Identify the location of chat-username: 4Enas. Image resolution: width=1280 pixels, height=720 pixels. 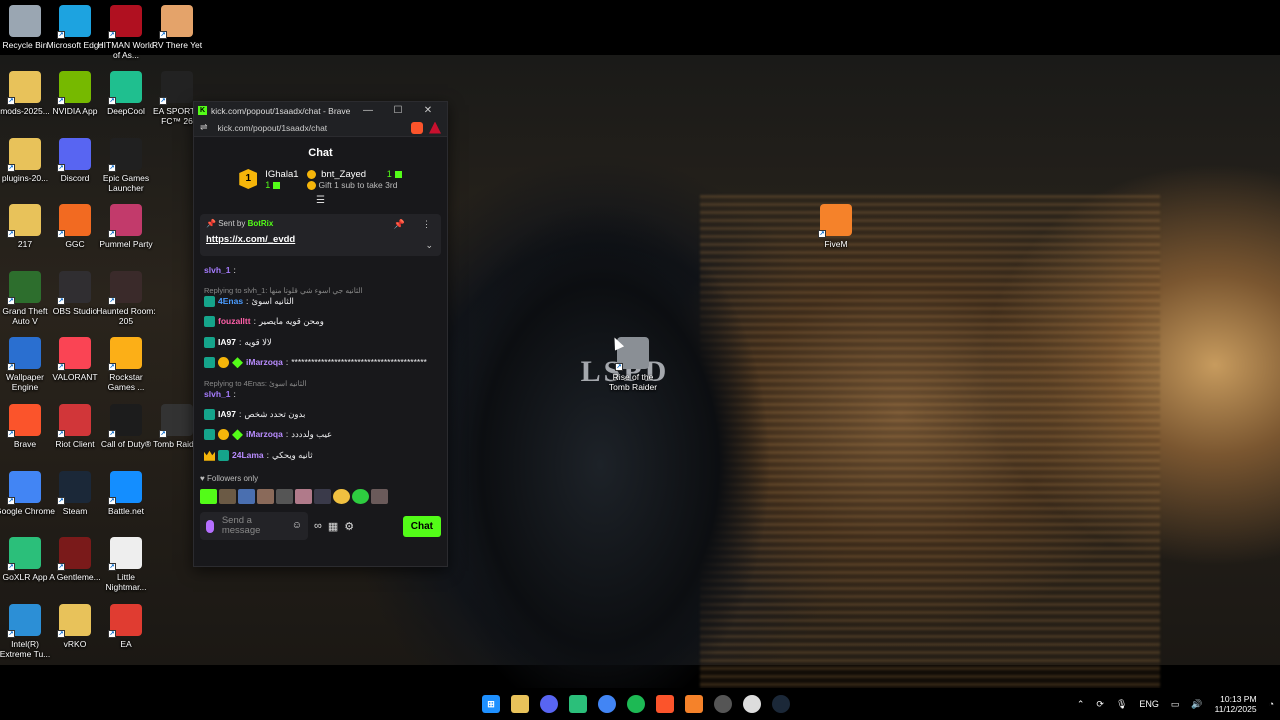
(230, 301).